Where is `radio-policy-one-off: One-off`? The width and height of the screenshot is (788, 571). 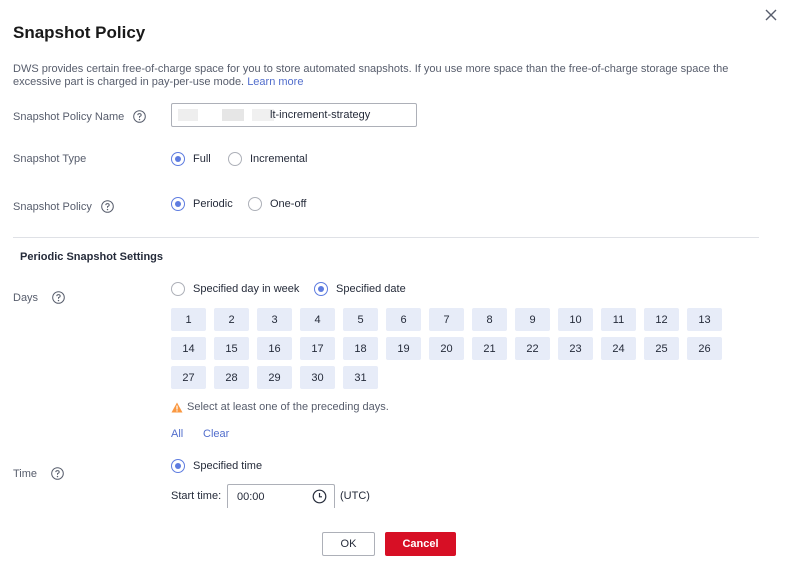
radio-policy-one-off: One-off is located at coordinates (277, 204).